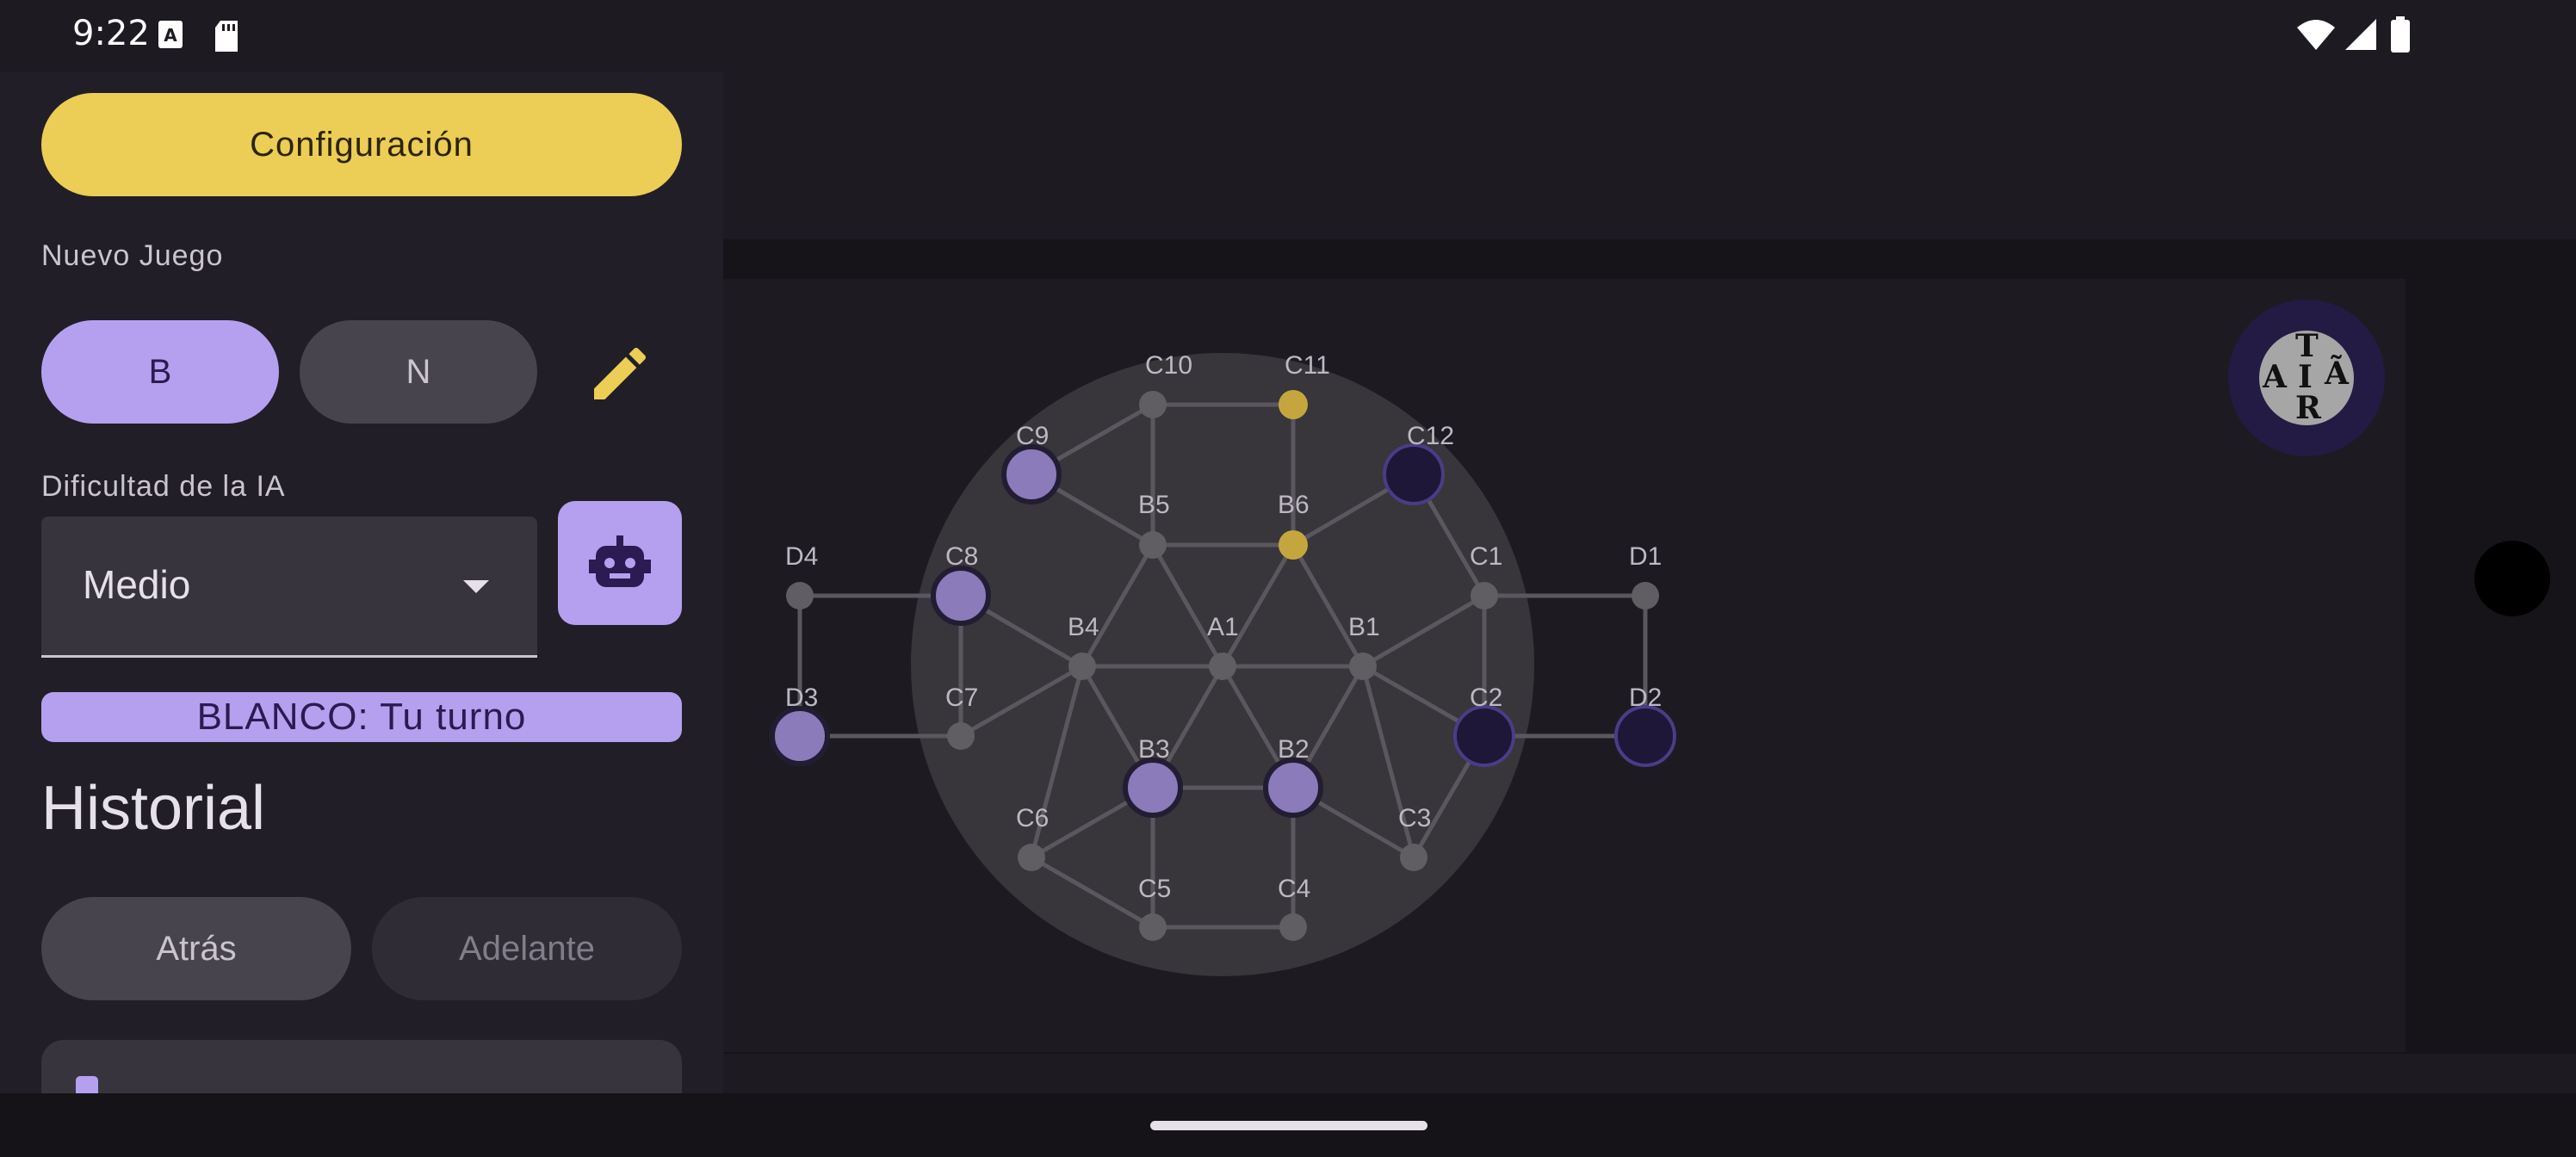 The width and height of the screenshot is (2576, 1157). What do you see at coordinates (1431, 436) in the screenshot?
I see `board-node-label: C12` at bounding box center [1431, 436].